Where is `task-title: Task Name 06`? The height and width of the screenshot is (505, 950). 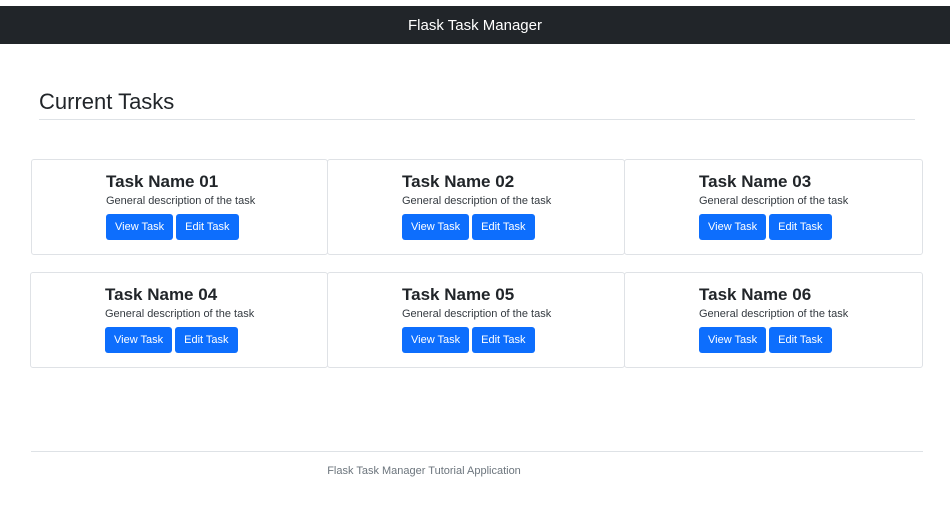
task-title: Task Name 06 is located at coordinates (755, 294).